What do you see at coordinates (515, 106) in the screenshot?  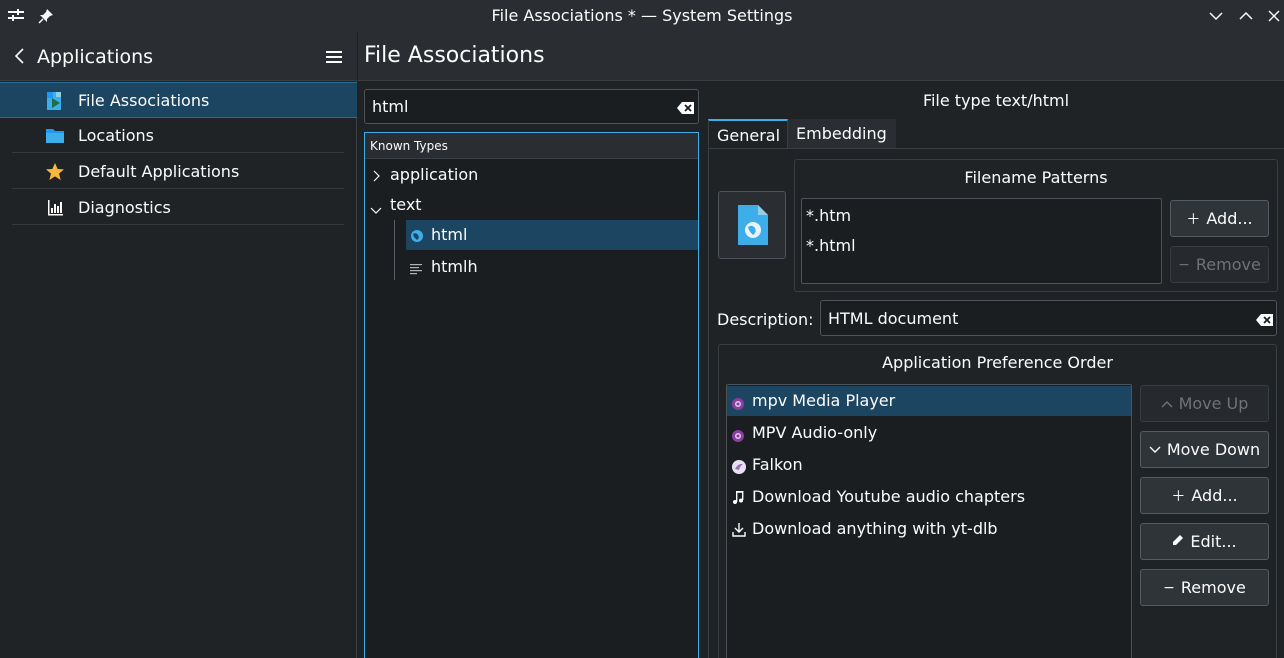 I see `search-input` at bounding box center [515, 106].